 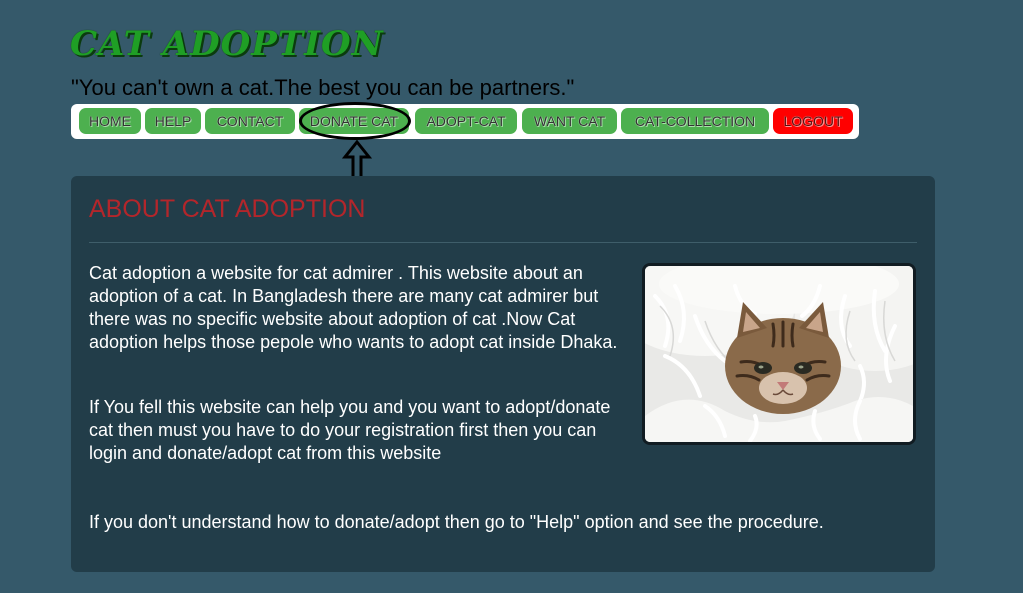 I want to click on nav-donate-cat-button: DONATE CAT, so click(x=354, y=121).